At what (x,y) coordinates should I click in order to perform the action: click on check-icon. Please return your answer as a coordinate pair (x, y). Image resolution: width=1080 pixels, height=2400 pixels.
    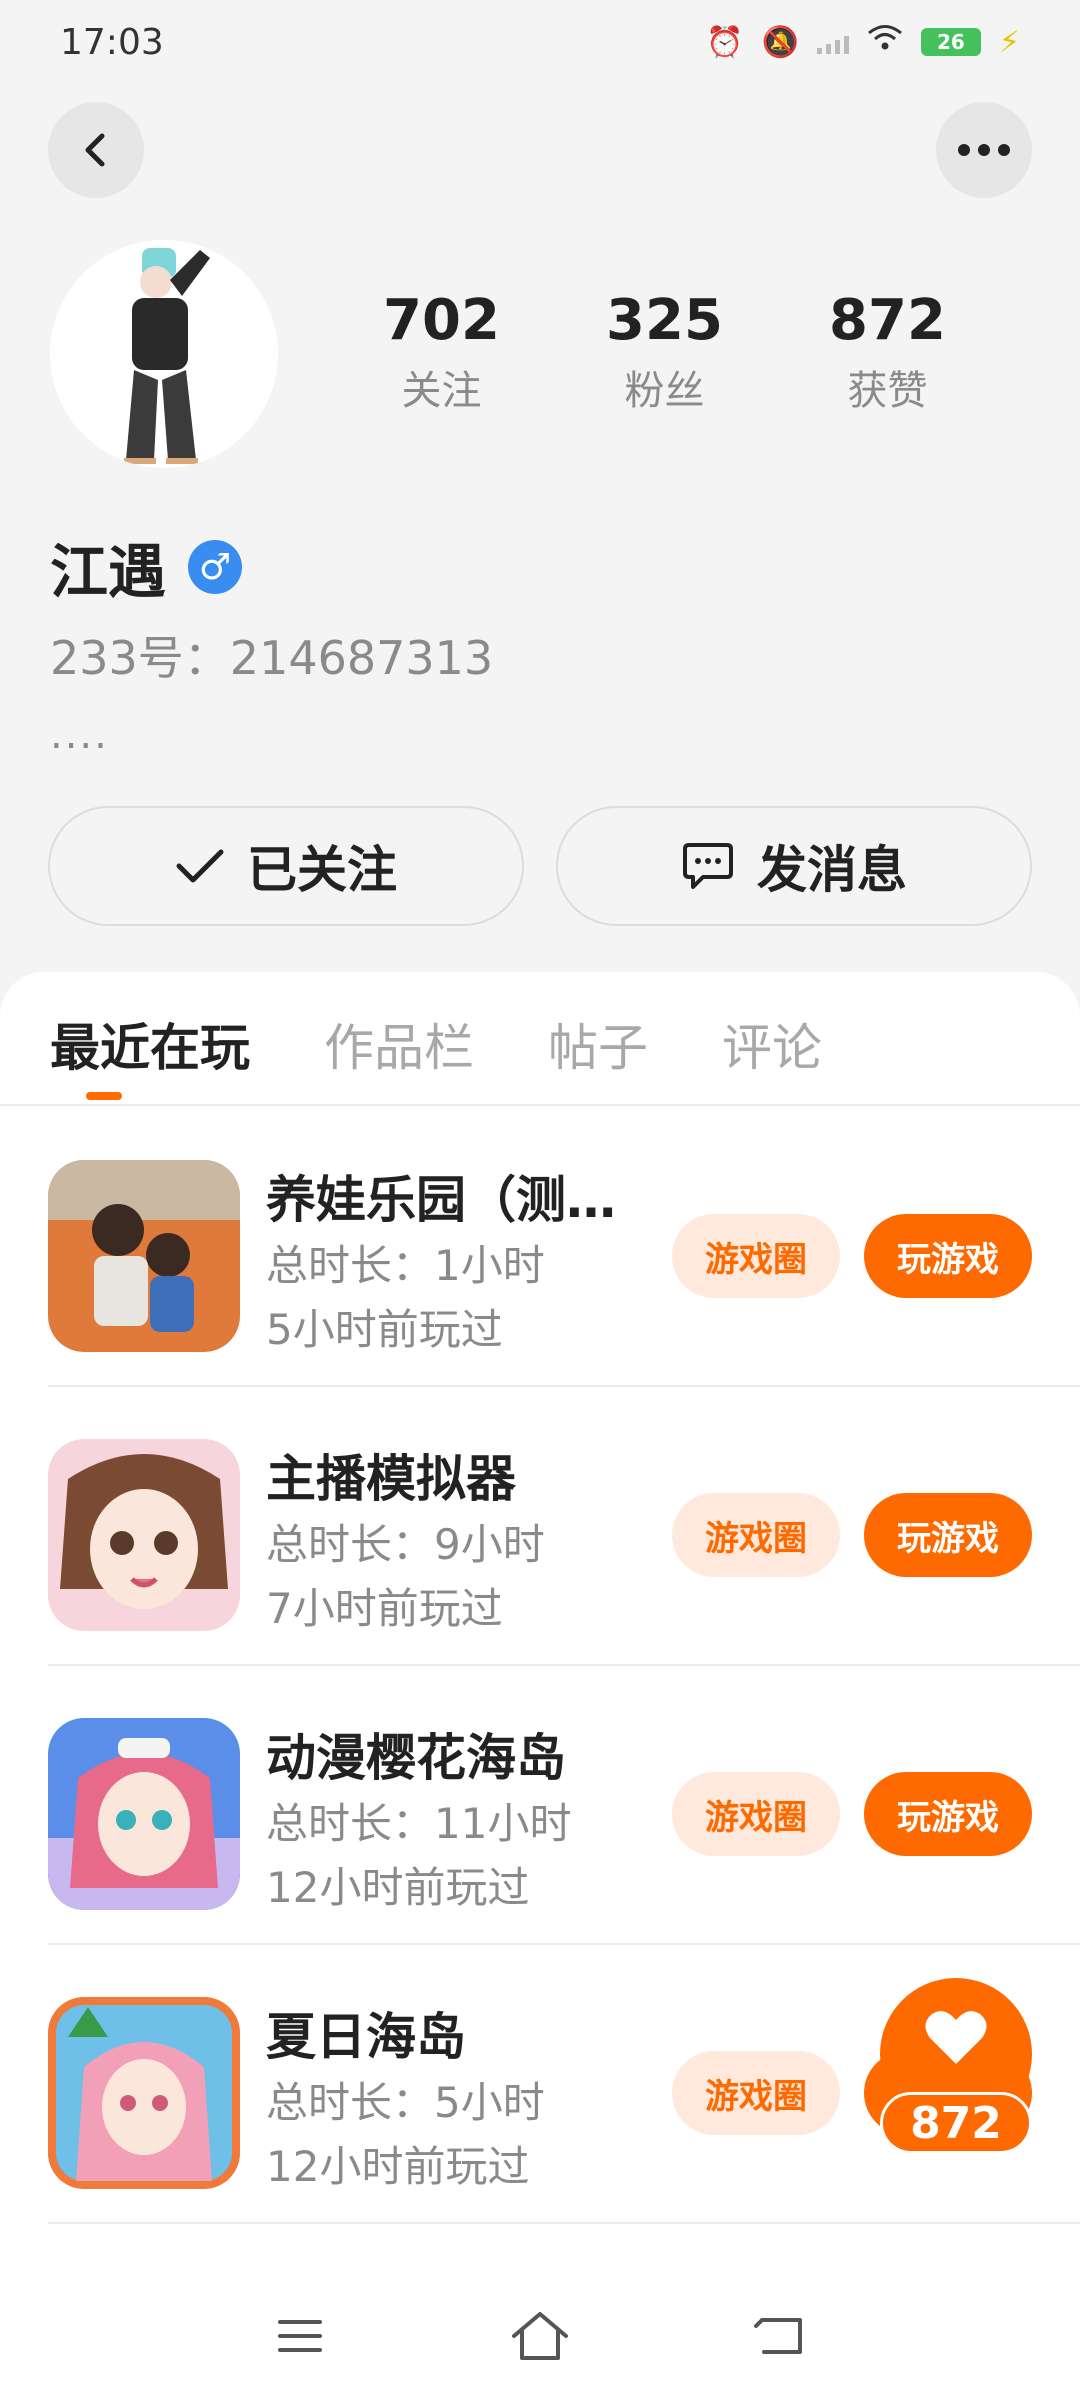
    Looking at the image, I should click on (200, 866).